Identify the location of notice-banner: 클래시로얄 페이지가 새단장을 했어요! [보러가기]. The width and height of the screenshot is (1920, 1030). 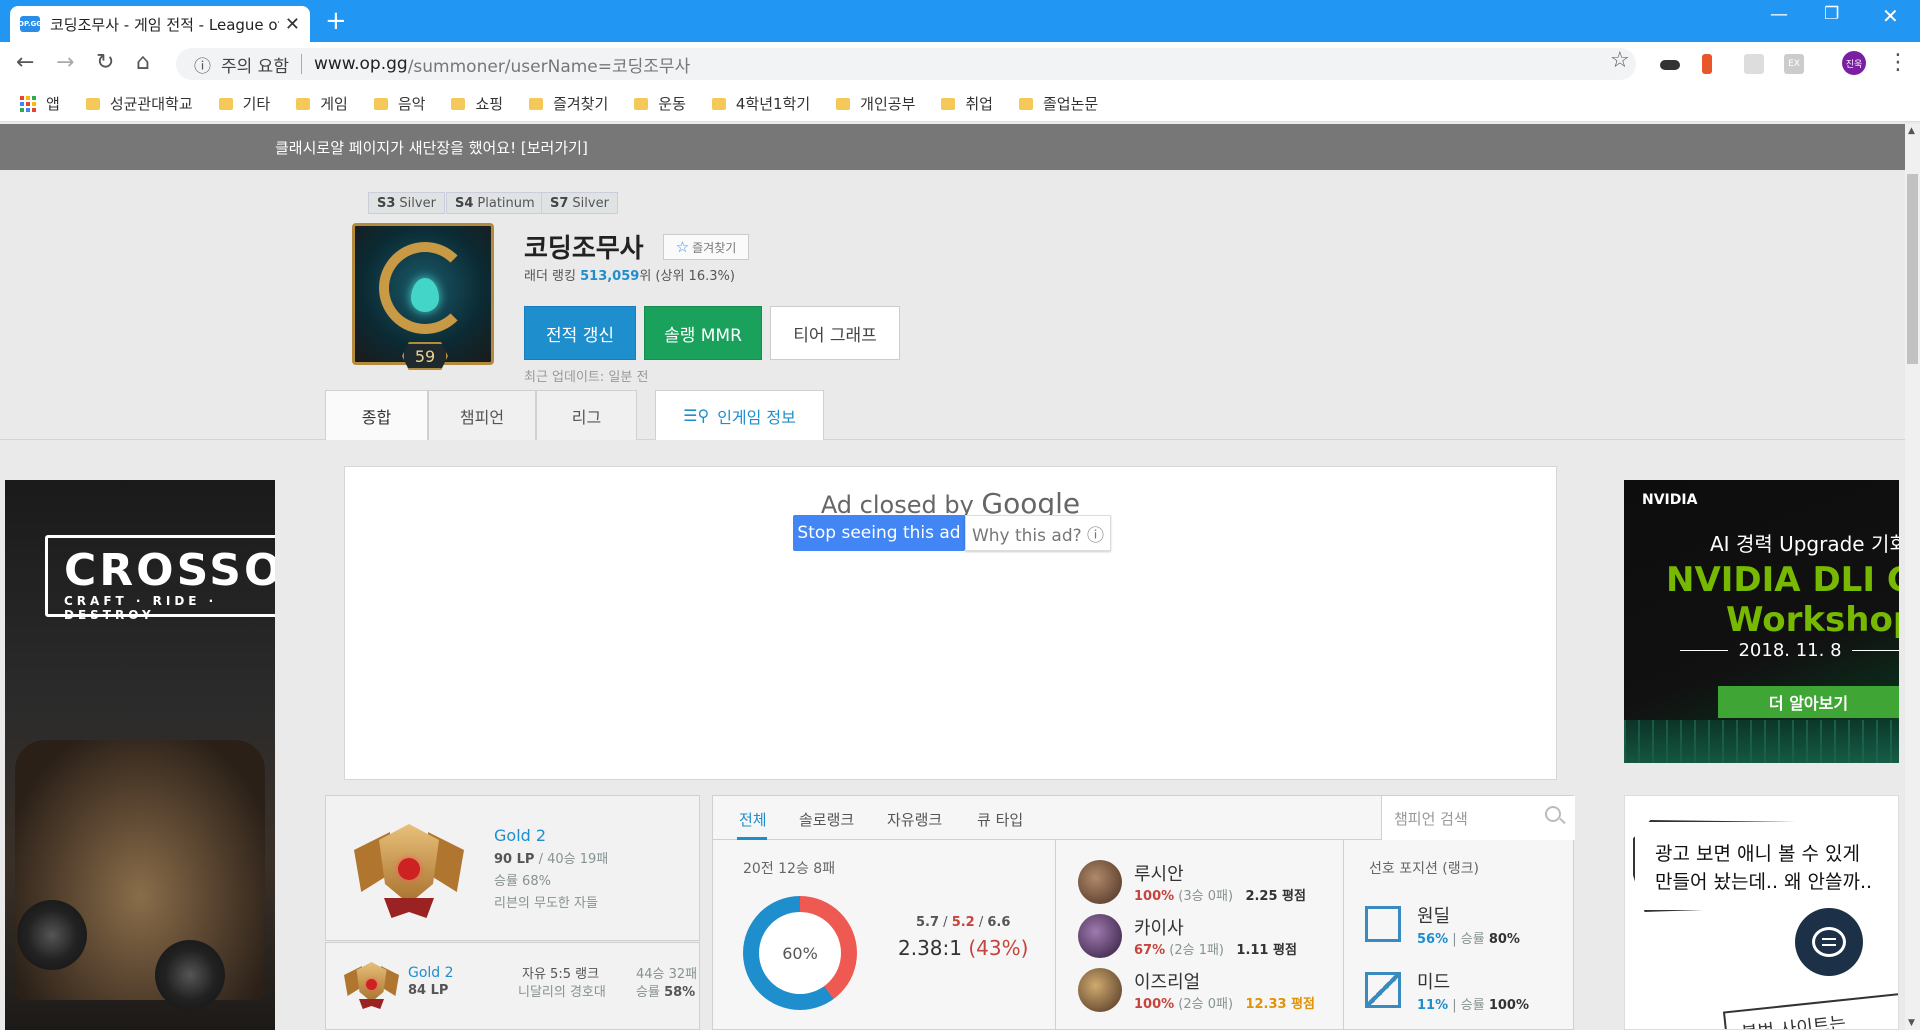
(952, 147).